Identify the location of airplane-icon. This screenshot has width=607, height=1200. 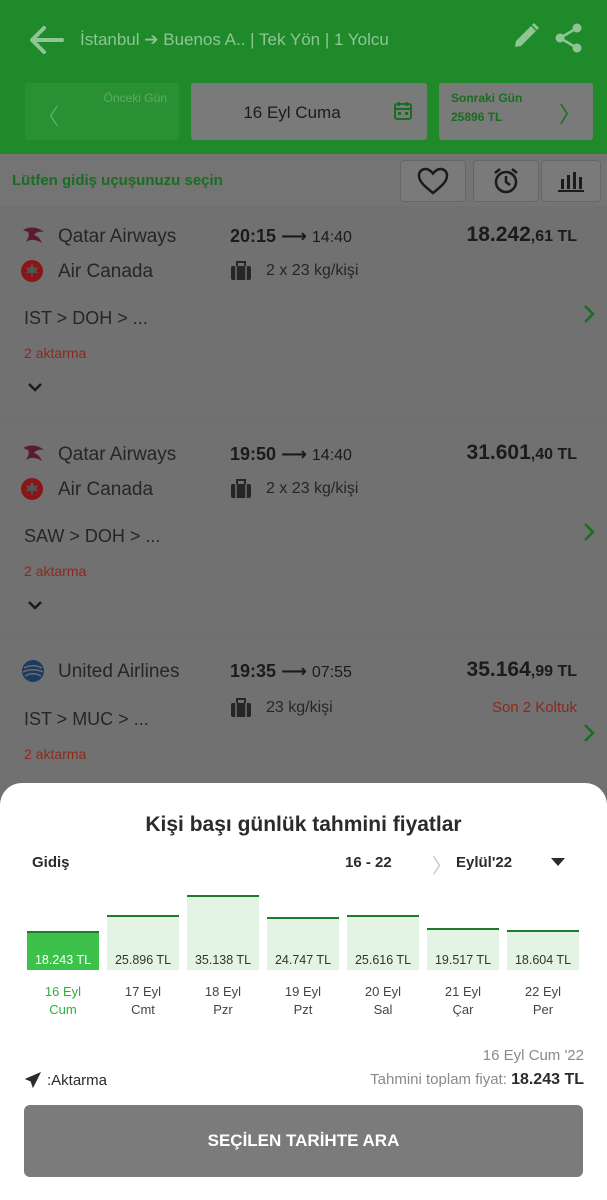
(33, 1080).